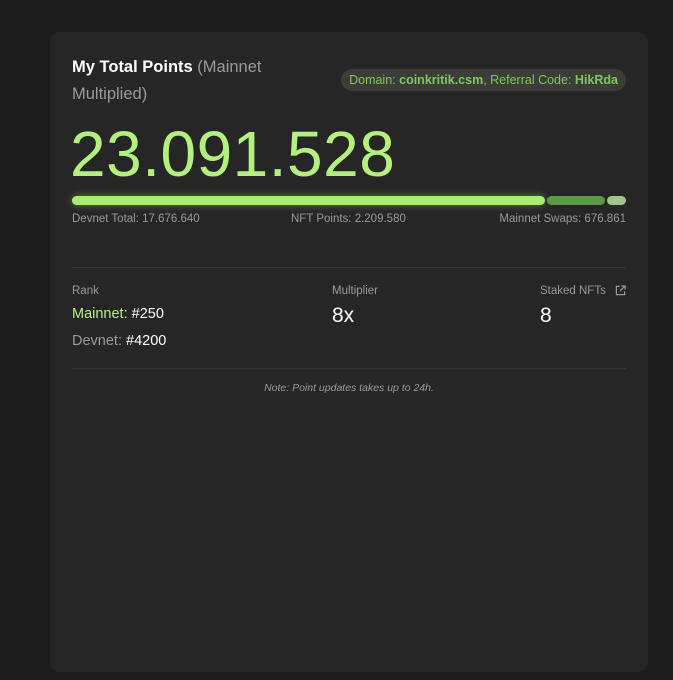 Image resolution: width=673 pixels, height=680 pixels. Describe the element at coordinates (596, 80) in the screenshot. I see `referral-code-value: HikRda` at that location.